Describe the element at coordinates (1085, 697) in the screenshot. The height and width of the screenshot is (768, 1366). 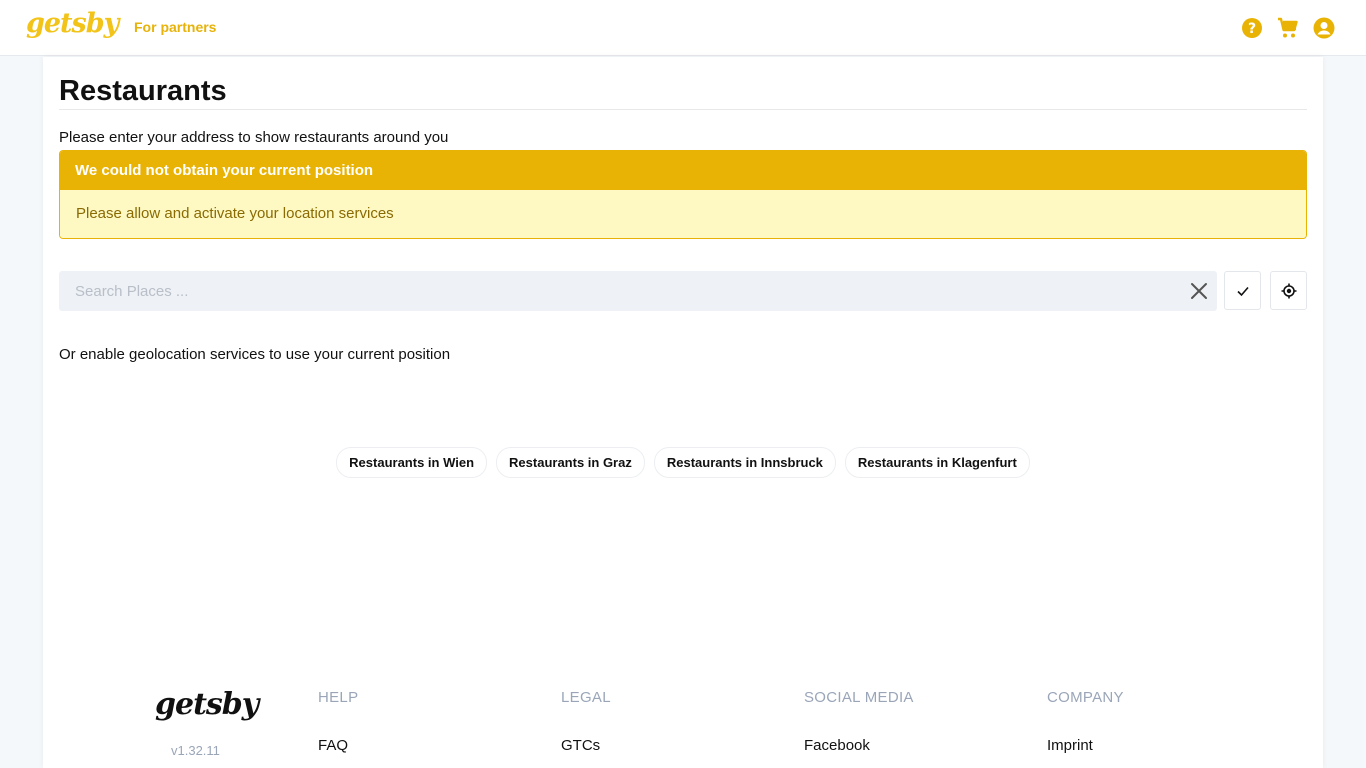
I see `footer-heading: COMPANY` at that location.